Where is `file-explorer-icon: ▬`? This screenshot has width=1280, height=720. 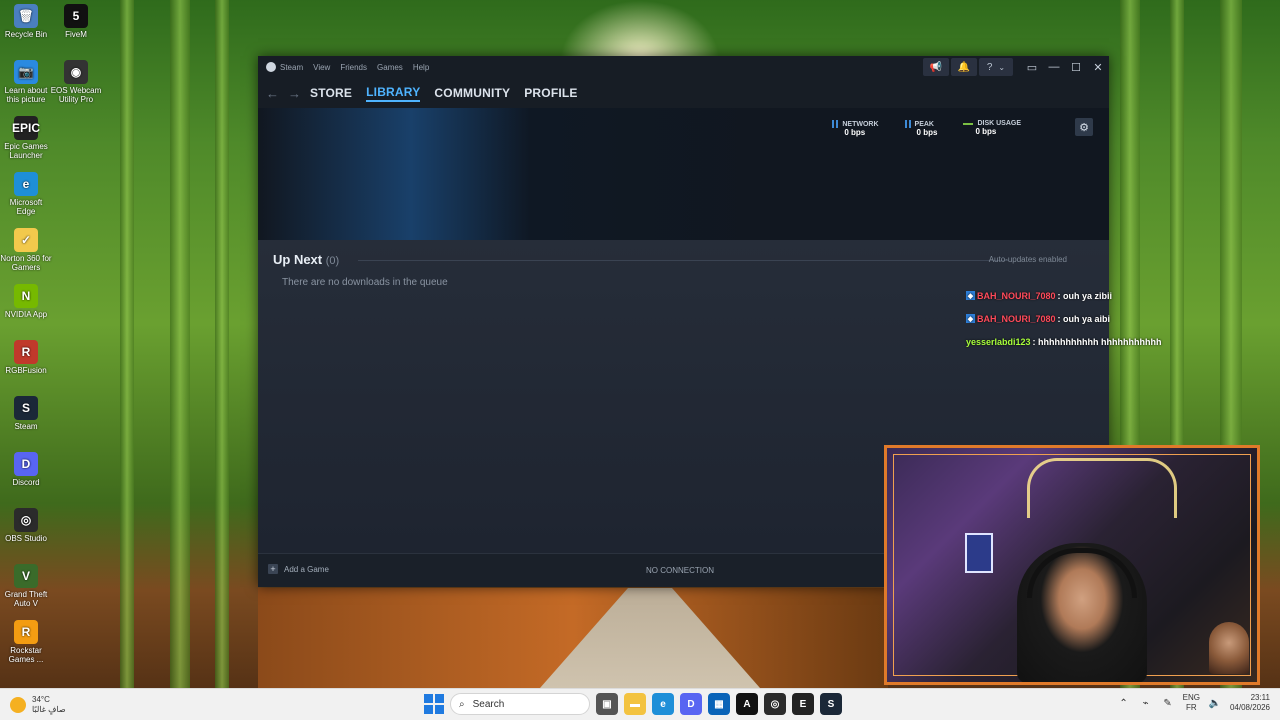
file-explorer-icon: ▬ is located at coordinates (635, 704).